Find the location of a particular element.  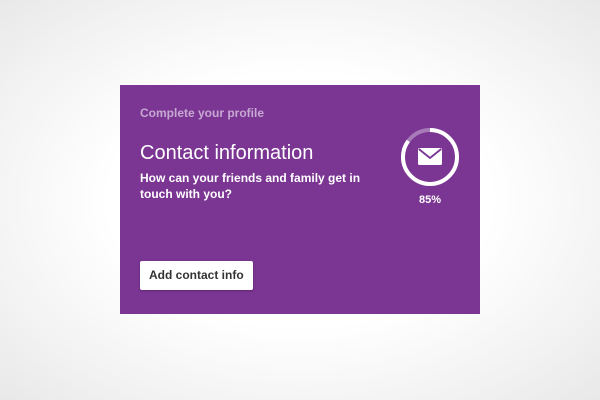

progress-ring-graphic is located at coordinates (430, 157).